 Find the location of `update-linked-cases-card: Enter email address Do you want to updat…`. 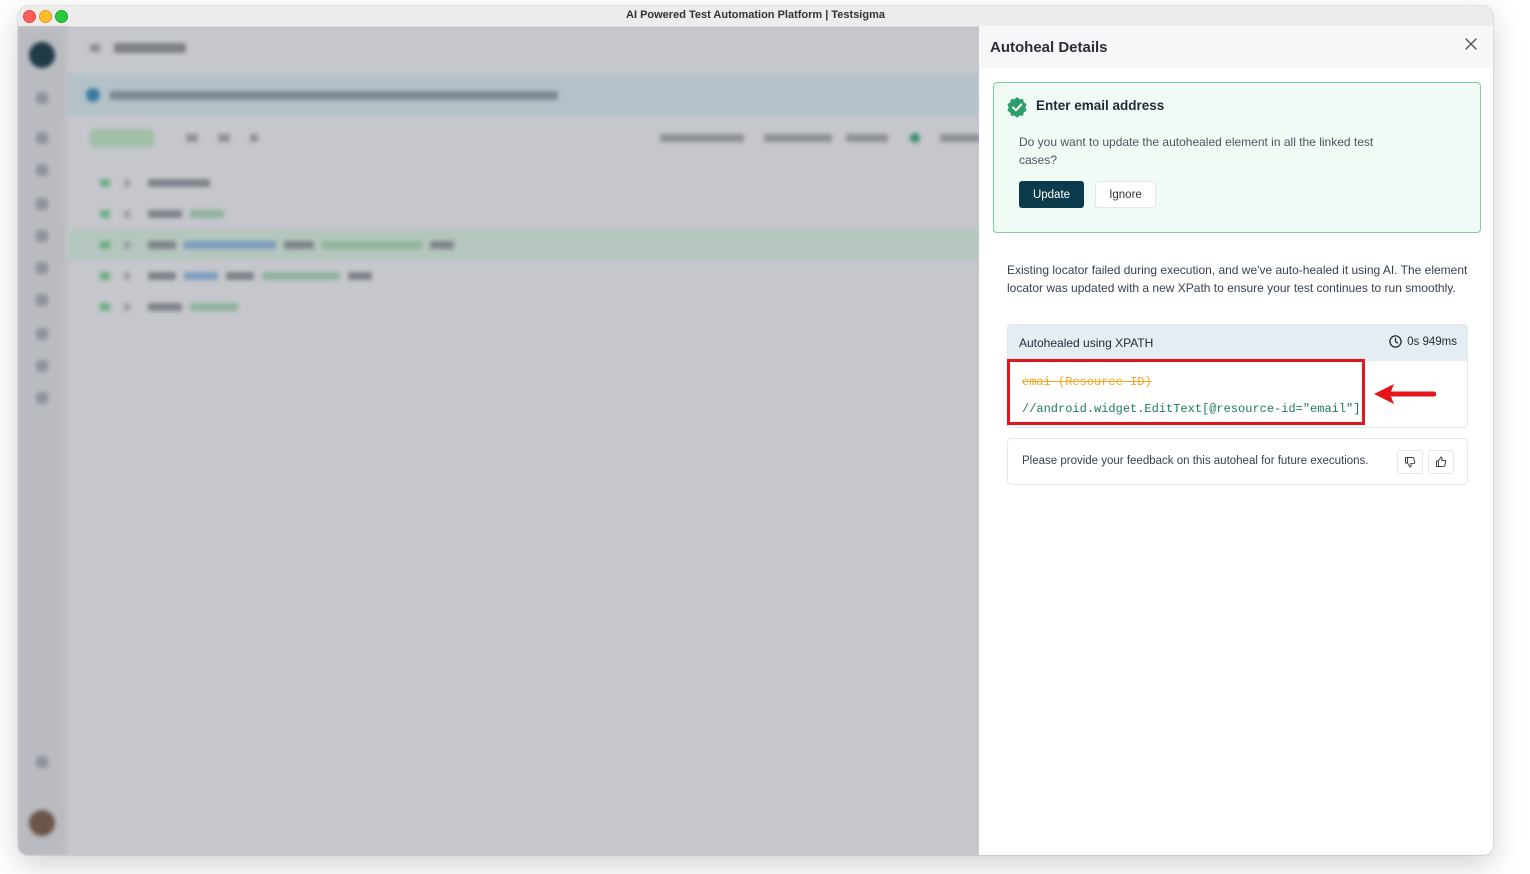

update-linked-cases-card: Enter email address Do you want to updat… is located at coordinates (1237, 157).